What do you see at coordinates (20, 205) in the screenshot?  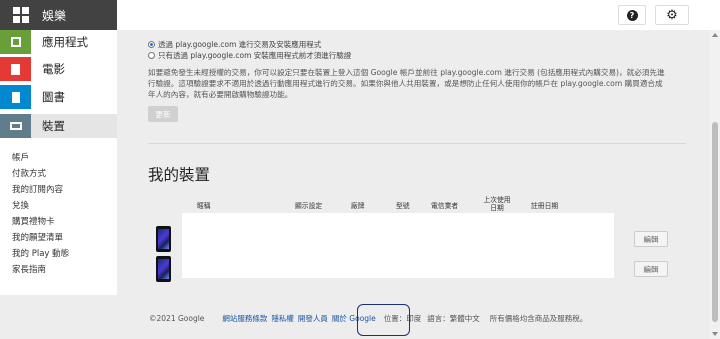 I see `sidebar-link-redeem: 兌換` at bounding box center [20, 205].